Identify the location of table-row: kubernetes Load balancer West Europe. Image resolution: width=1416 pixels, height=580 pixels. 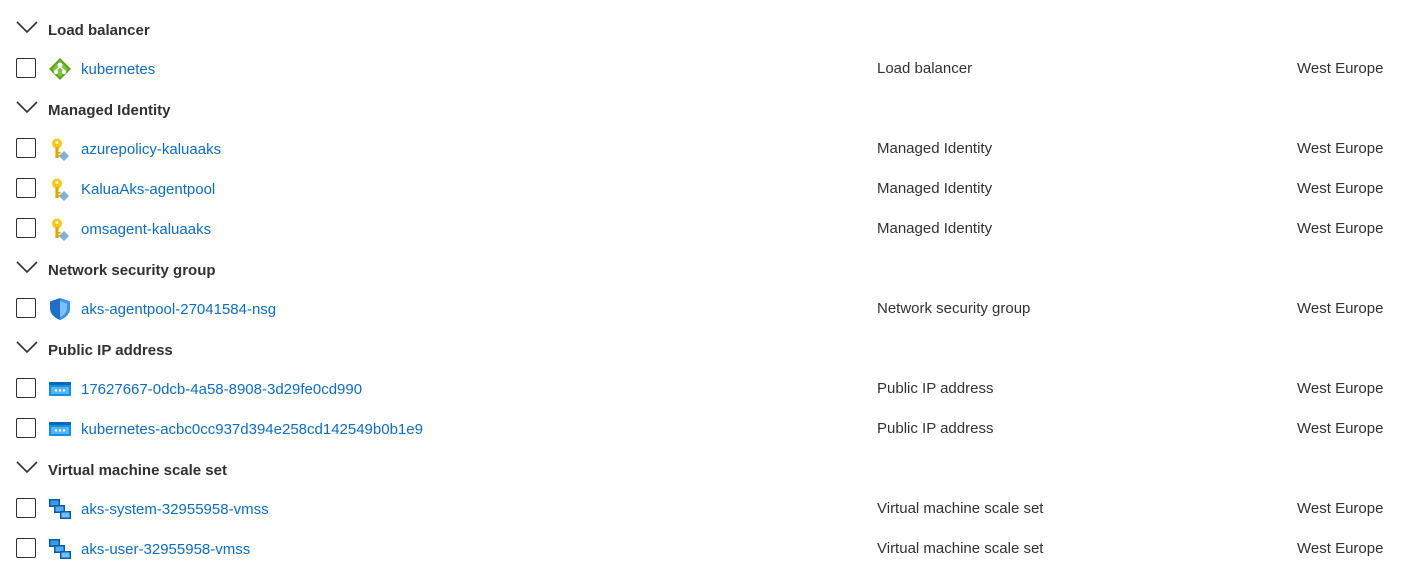
(708, 70).